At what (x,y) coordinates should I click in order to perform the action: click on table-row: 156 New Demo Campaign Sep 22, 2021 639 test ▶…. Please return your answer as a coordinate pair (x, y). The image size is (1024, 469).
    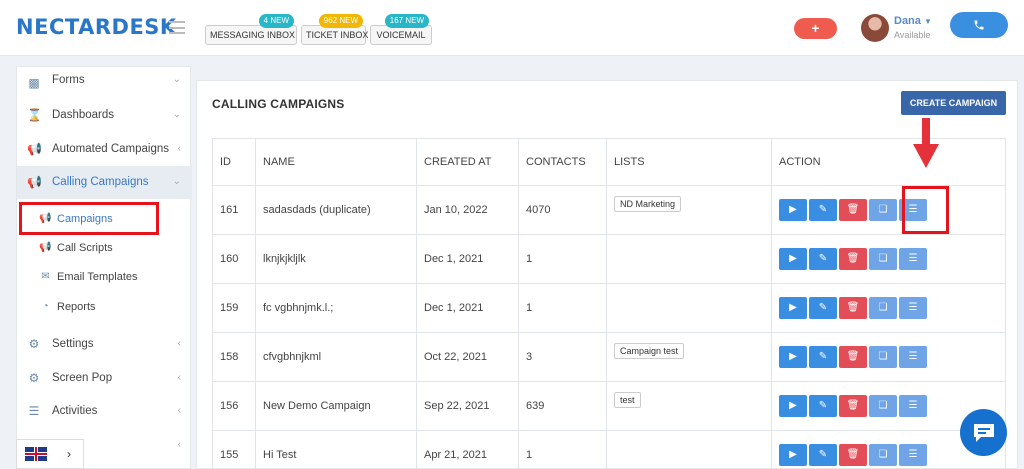
    Looking at the image, I should click on (609, 406).